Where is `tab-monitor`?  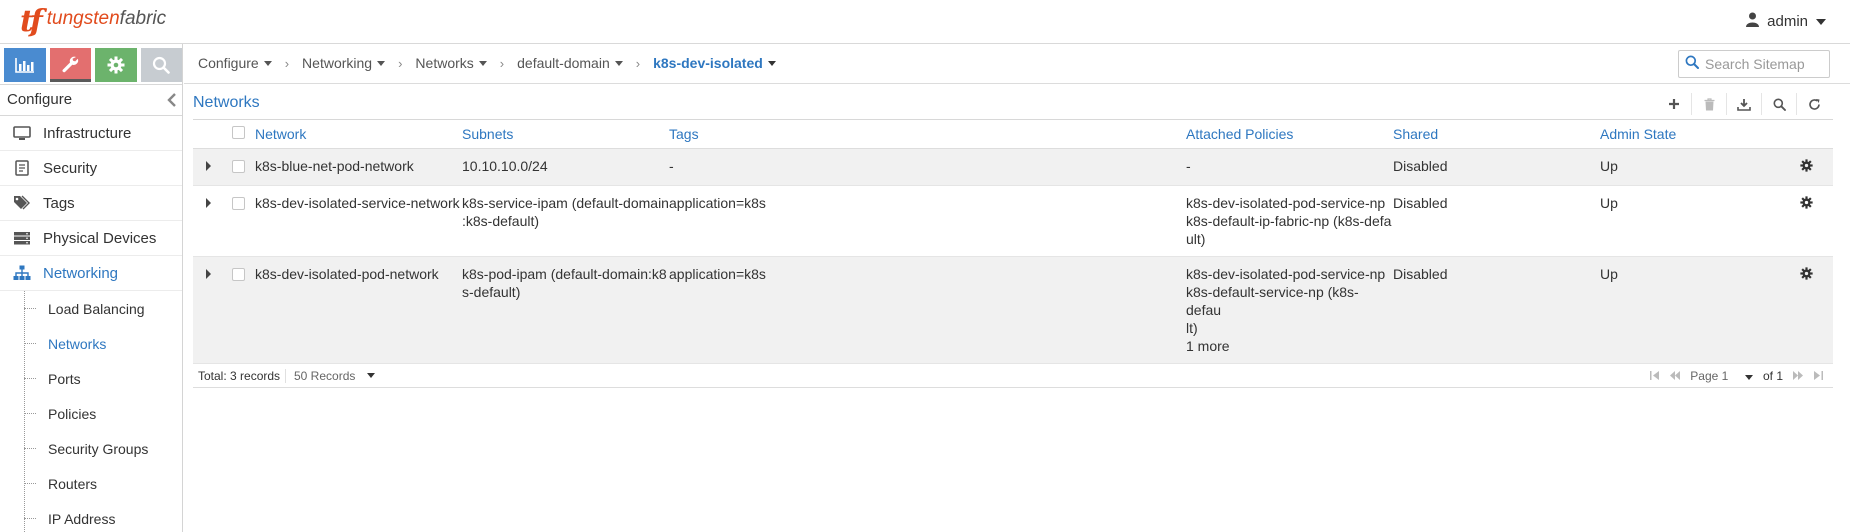
tab-monitor is located at coordinates (25, 65).